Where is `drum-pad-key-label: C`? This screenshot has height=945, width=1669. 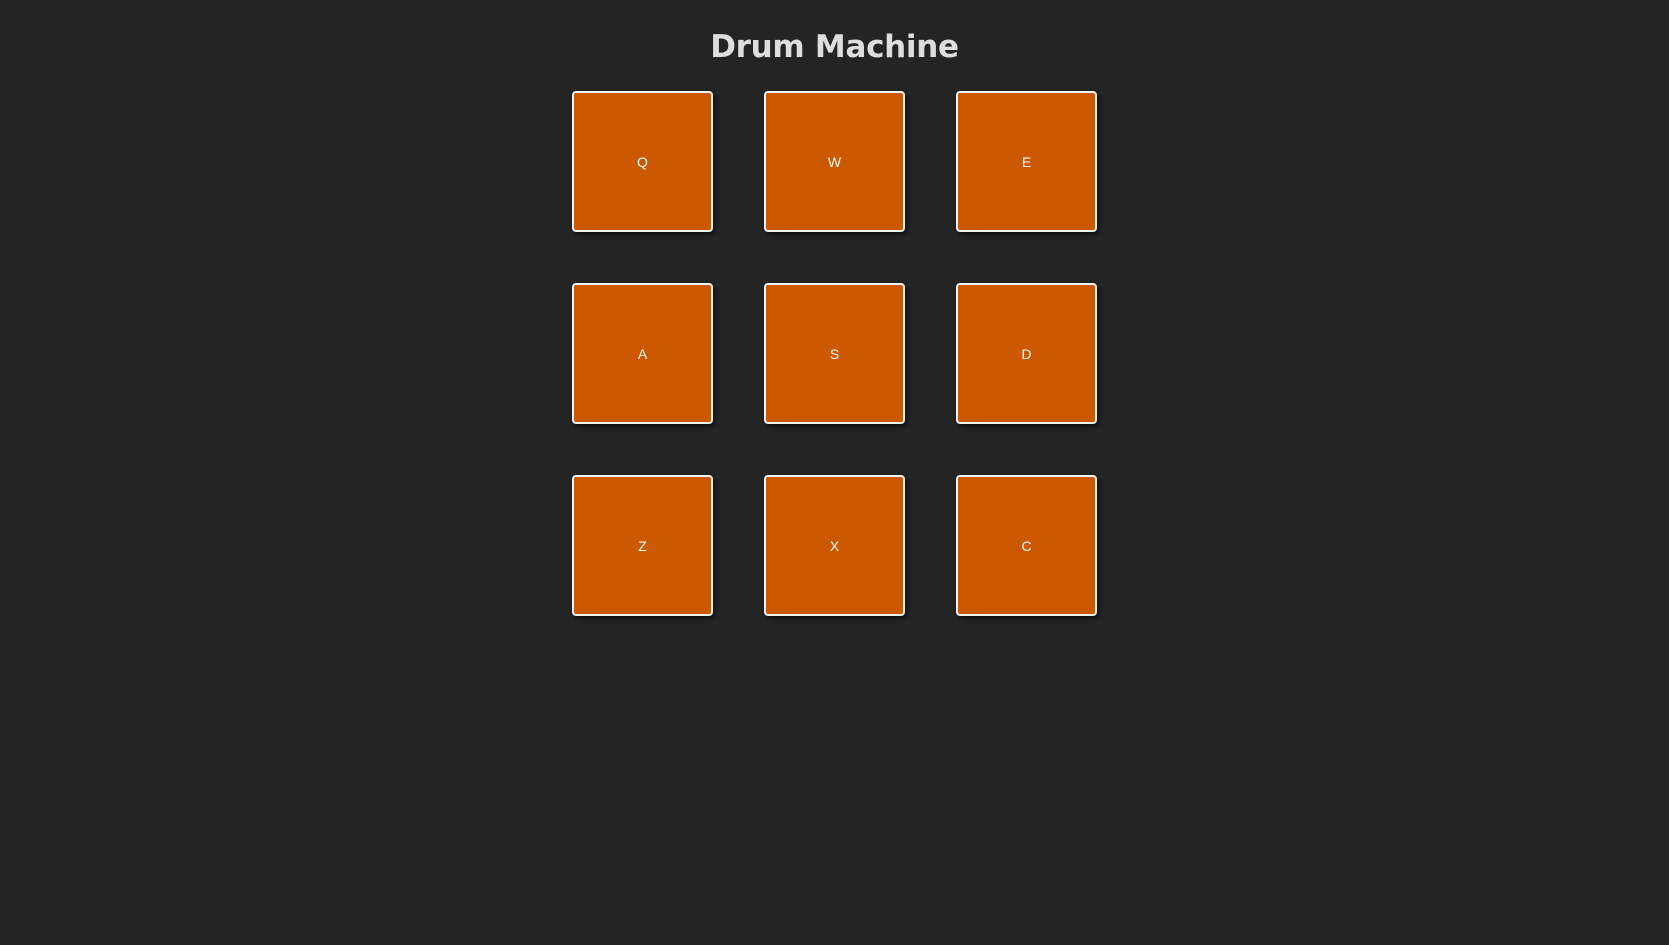
drum-pad-key-label: C is located at coordinates (1026, 545).